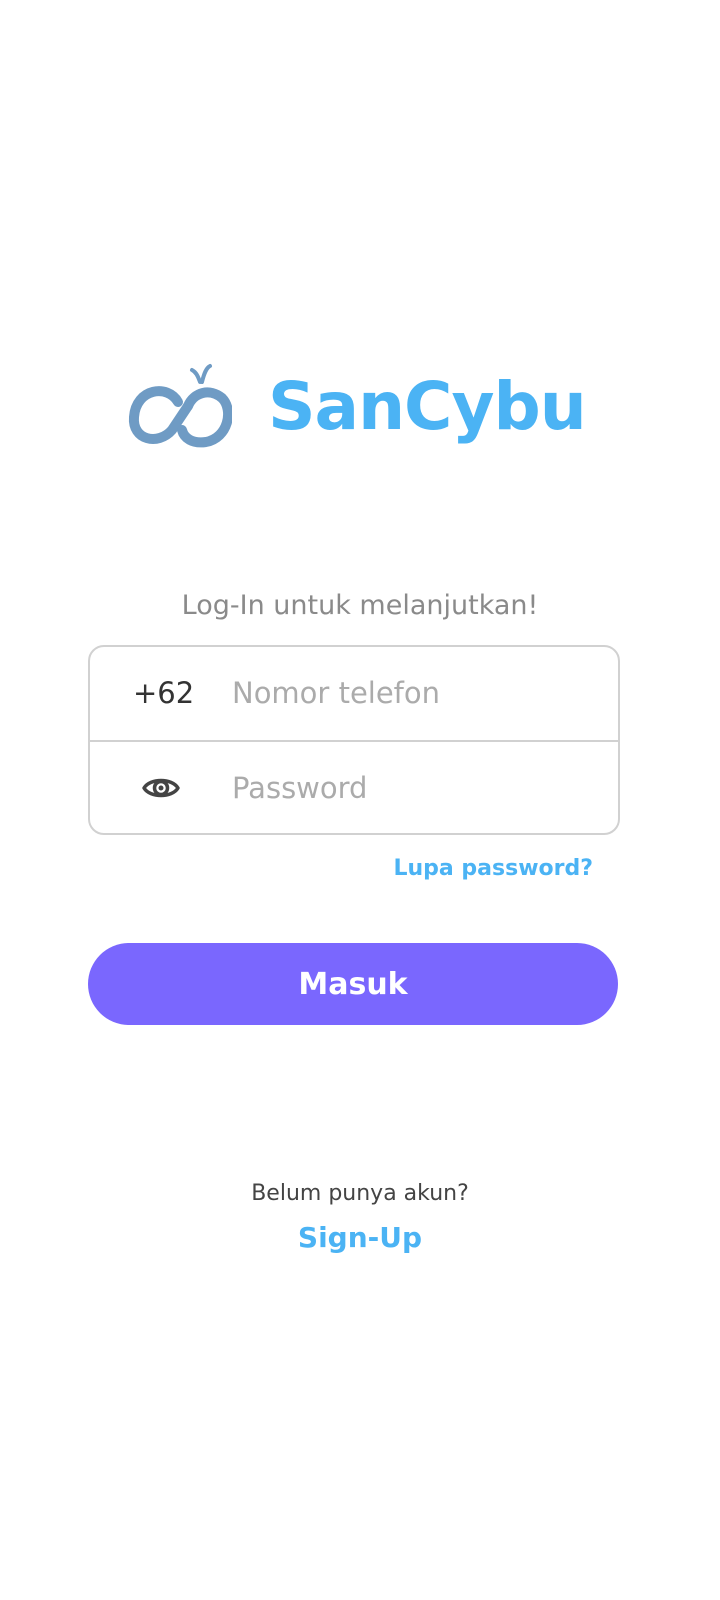 Image resolution: width=720 pixels, height=1600 pixels. Describe the element at coordinates (360, 1238) in the screenshot. I see `signup-link: Sign-Up` at that location.